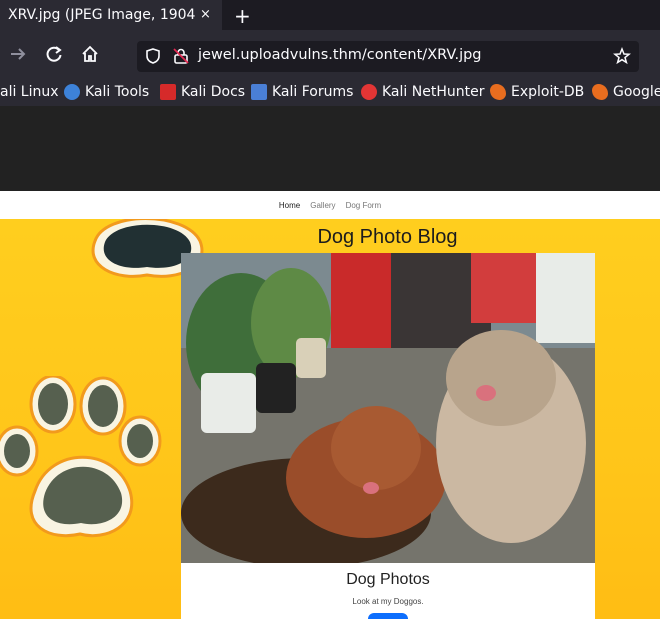 The image size is (660, 619). I want to click on nav-gallery-link: Gallery, so click(322, 205).